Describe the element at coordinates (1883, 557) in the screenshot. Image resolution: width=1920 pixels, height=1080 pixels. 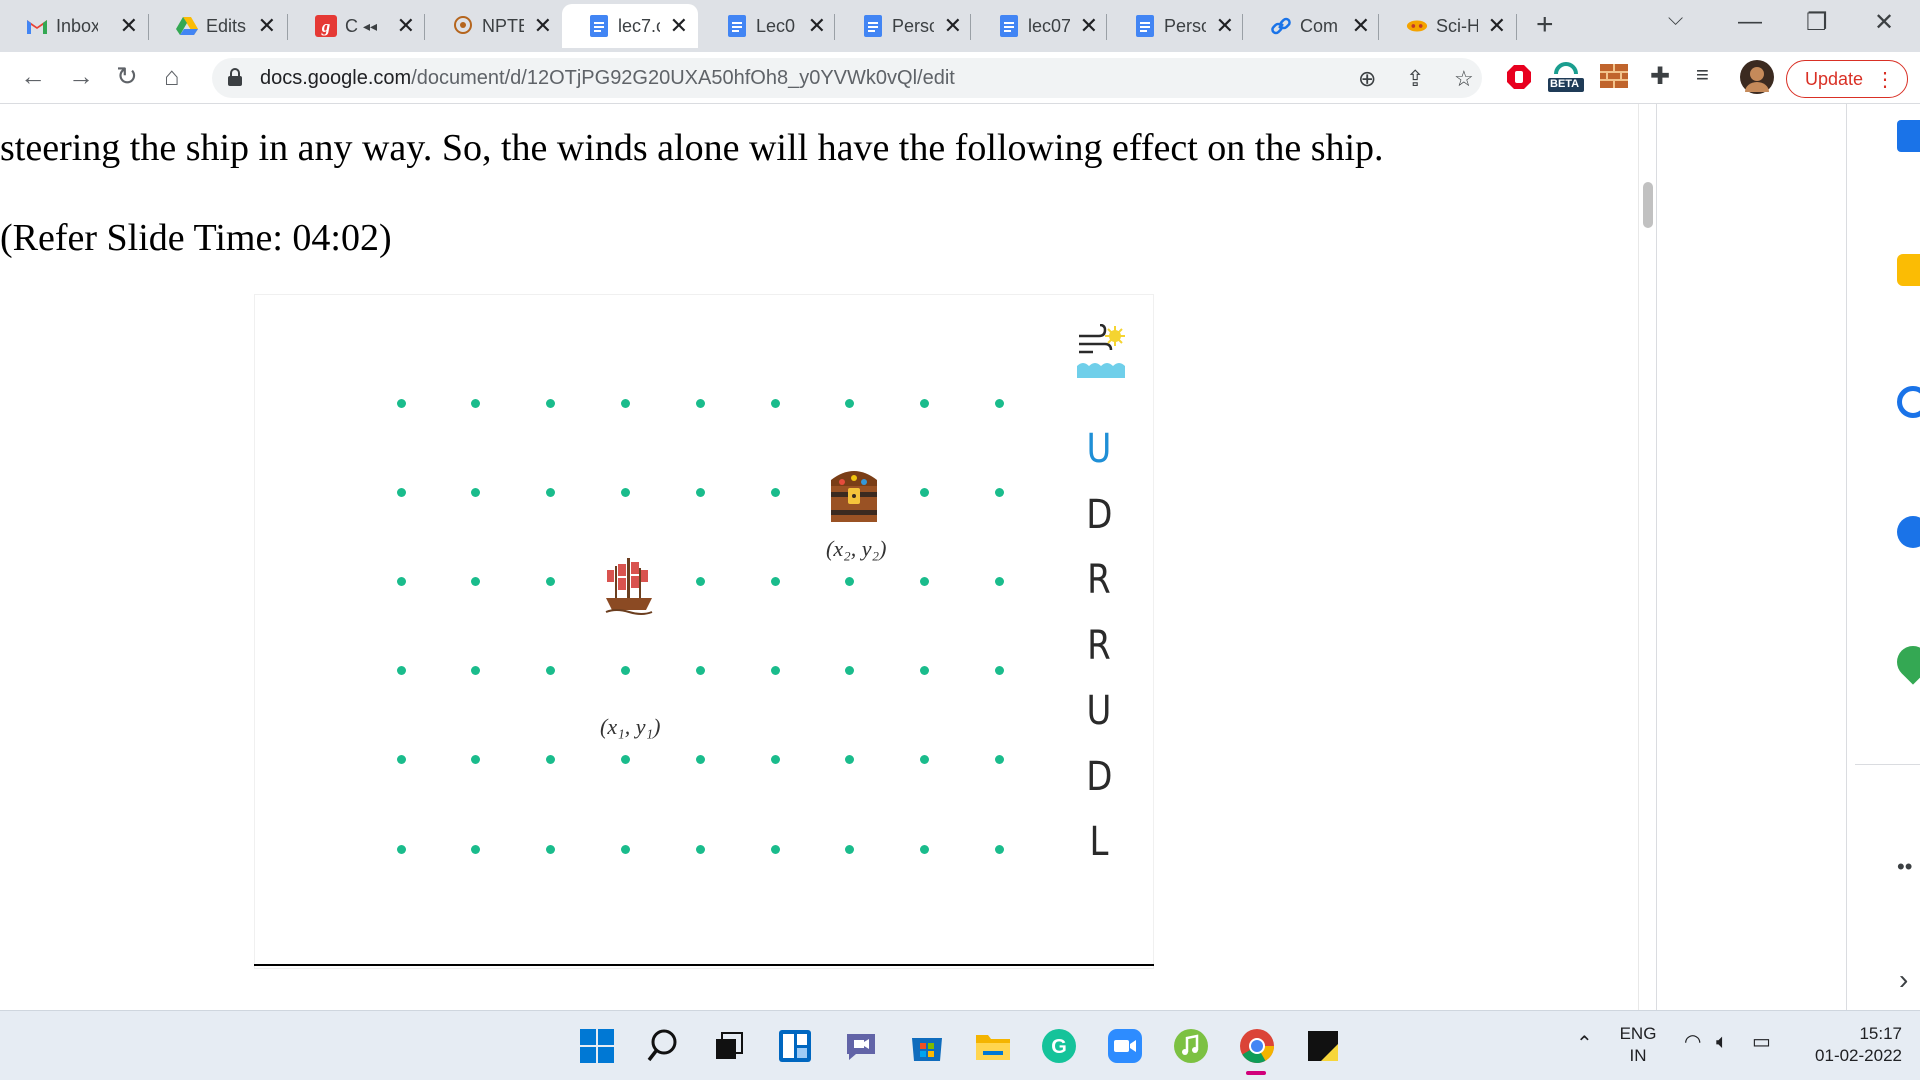
I see `workspace-side-rail: •• ›` at that location.